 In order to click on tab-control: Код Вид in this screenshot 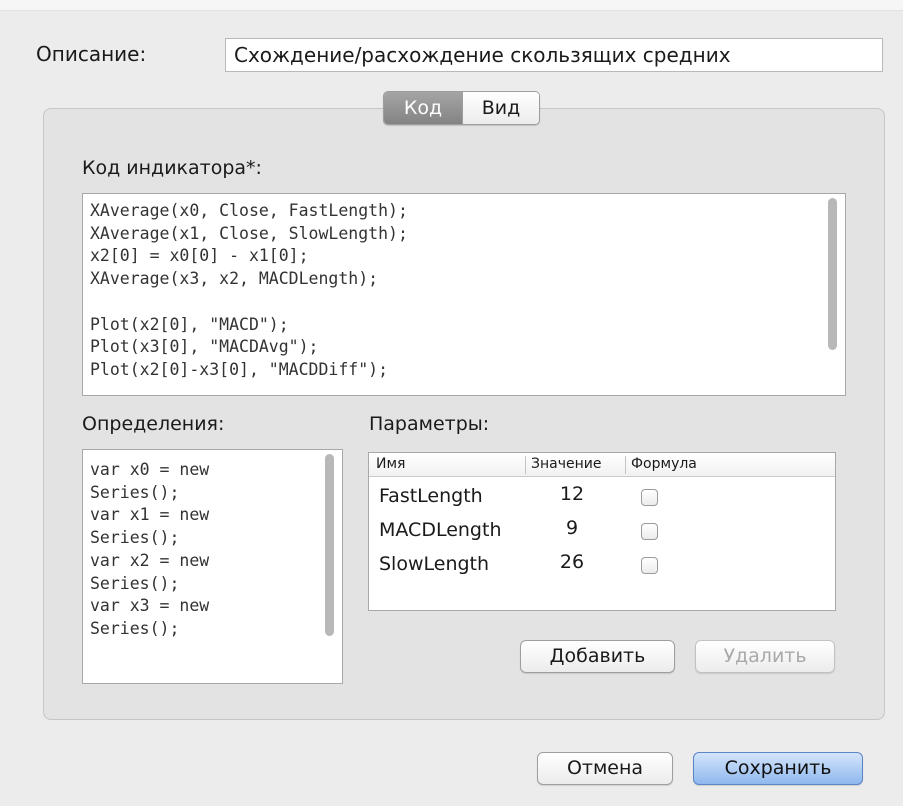, I will do `click(461, 108)`.